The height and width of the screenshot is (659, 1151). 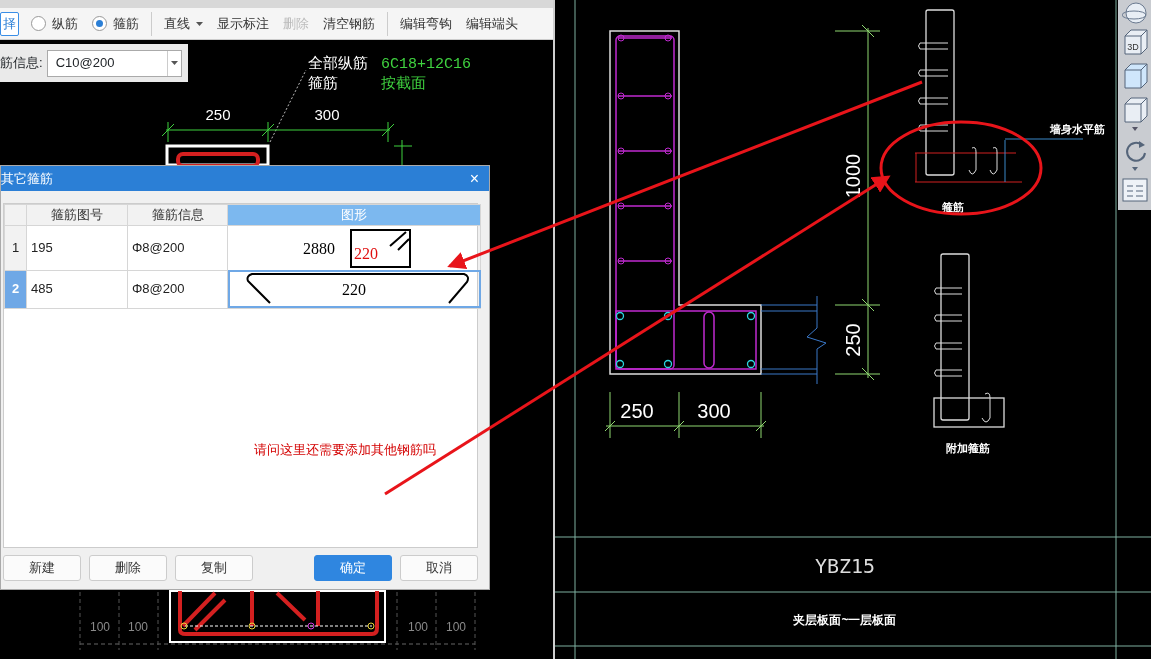 I want to click on annotation-value: 按截面, so click(x=403, y=84).